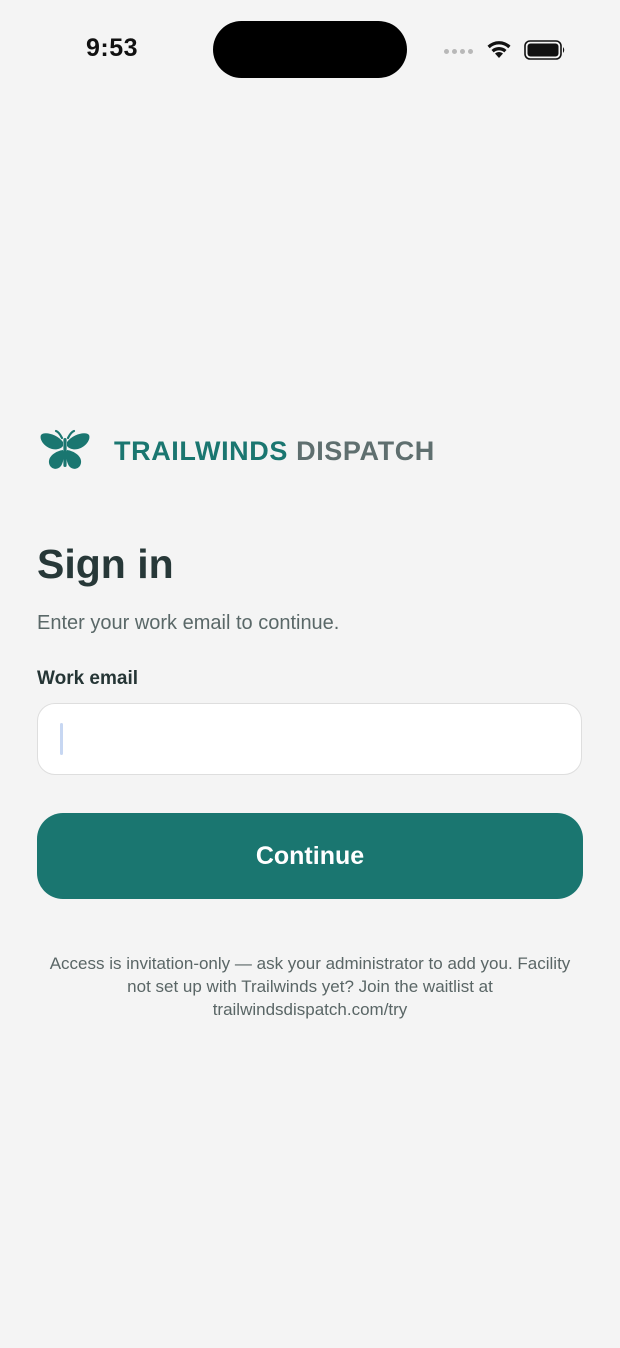 This screenshot has height=1348, width=620. Describe the element at coordinates (188, 623) in the screenshot. I see `page-subtitle: Enter your work email to continue.` at that location.